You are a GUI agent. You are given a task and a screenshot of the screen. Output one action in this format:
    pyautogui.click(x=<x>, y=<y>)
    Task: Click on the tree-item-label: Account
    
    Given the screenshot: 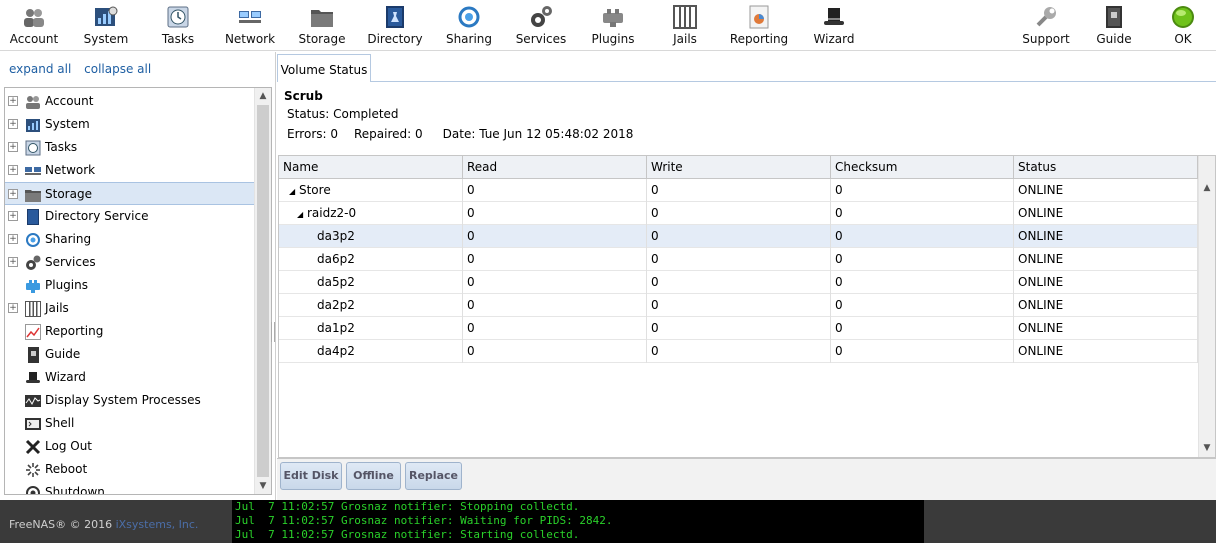 What is the action you would take?
    pyautogui.click(x=69, y=101)
    